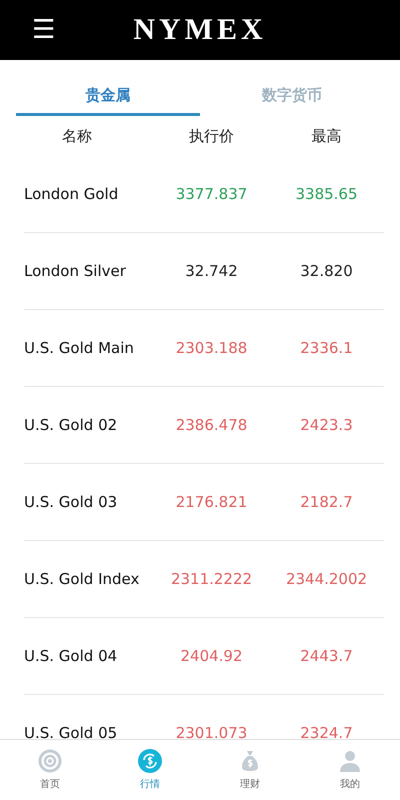  I want to click on instrument-name: London Silver, so click(75, 271).